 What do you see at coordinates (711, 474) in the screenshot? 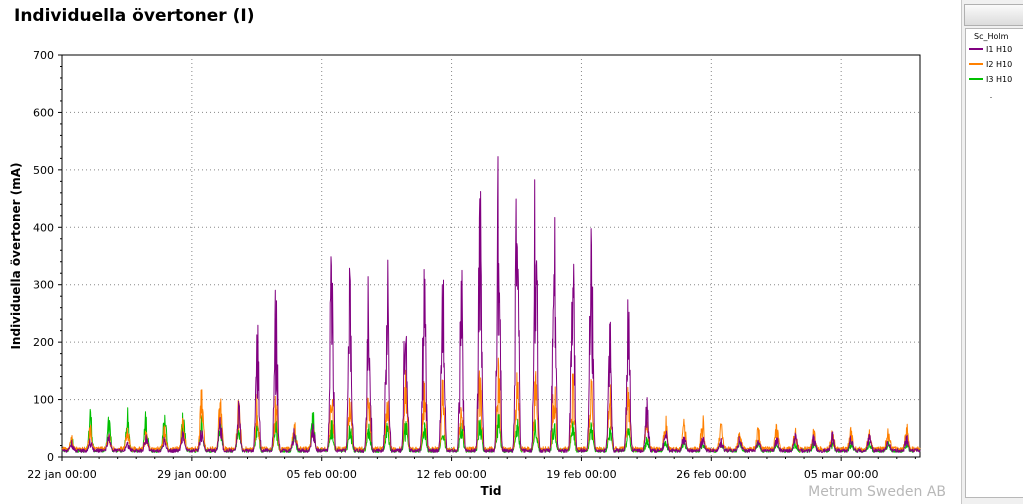
I see `x-tick-label: 26 feb 00:00` at bounding box center [711, 474].